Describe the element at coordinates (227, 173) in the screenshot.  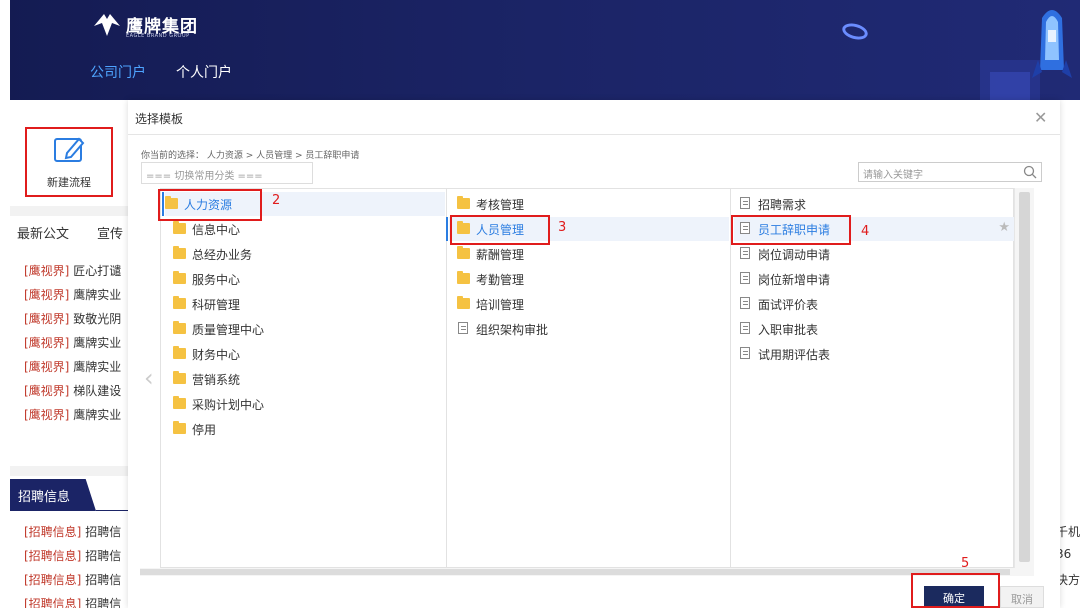
I see `category-switch-select: === 切换常用分类 ===` at that location.